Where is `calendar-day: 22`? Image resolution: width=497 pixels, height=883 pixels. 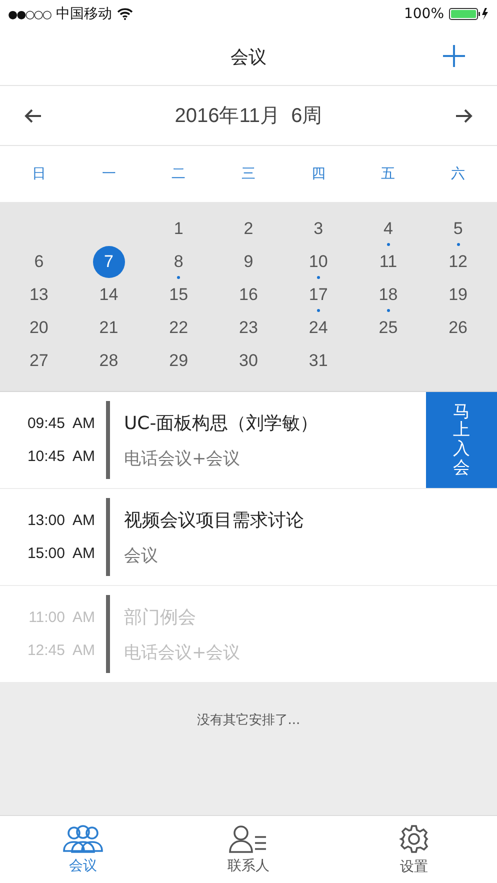
calendar-day: 22 is located at coordinates (178, 328).